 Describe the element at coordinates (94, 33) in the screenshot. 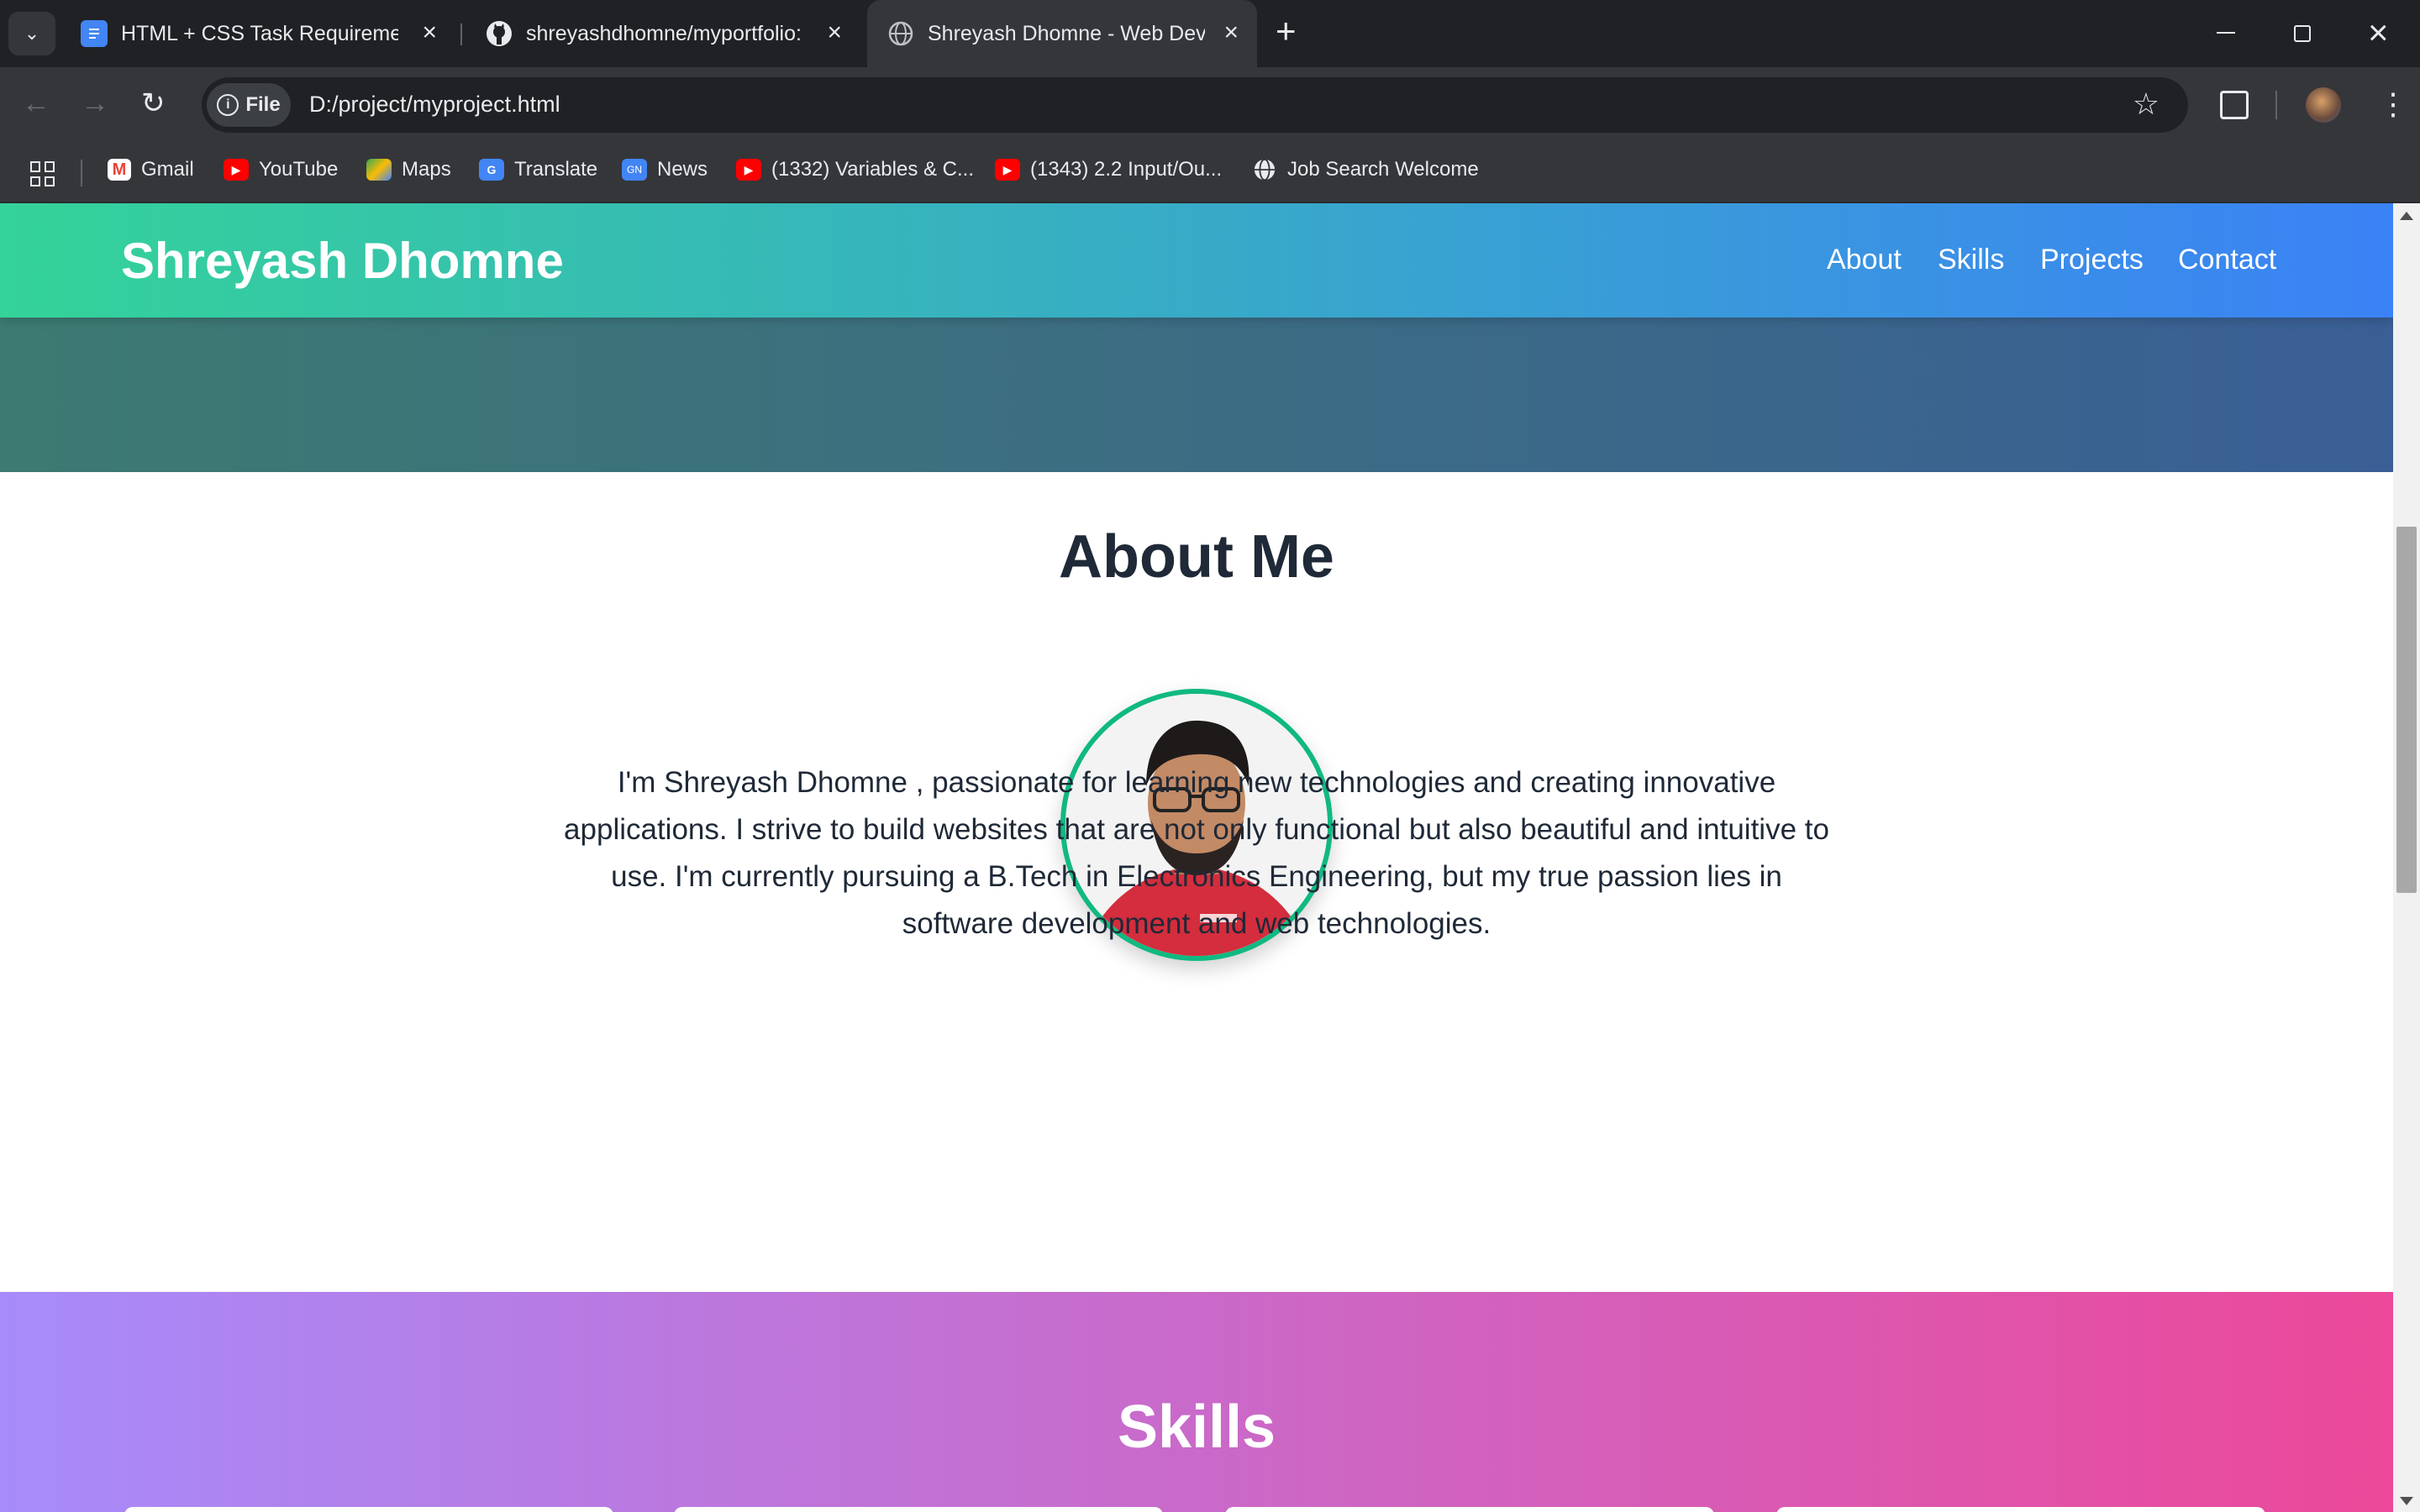

I see `google-docs-icon` at that location.